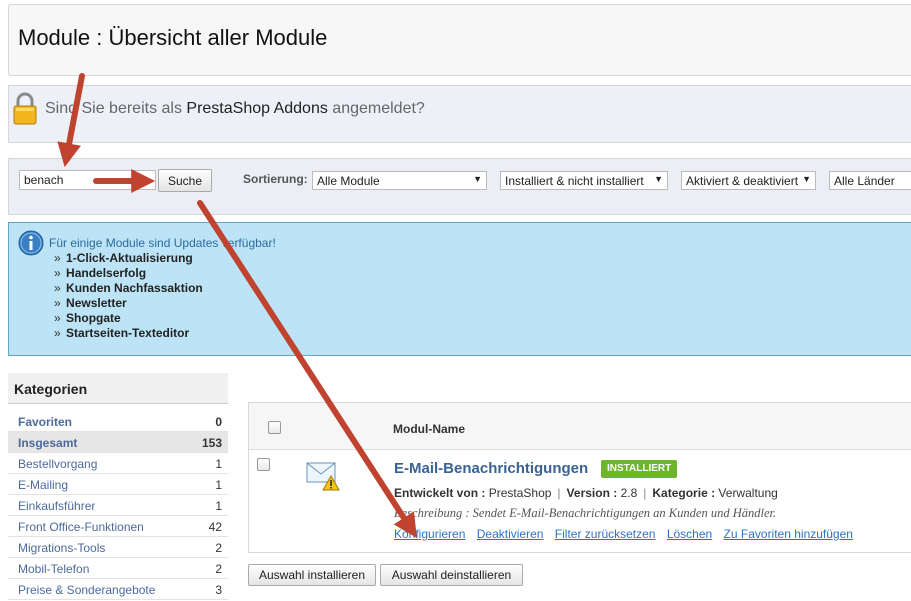  I want to click on active-status-select: Aktiviert & deaktiviert ▼, so click(748, 180).